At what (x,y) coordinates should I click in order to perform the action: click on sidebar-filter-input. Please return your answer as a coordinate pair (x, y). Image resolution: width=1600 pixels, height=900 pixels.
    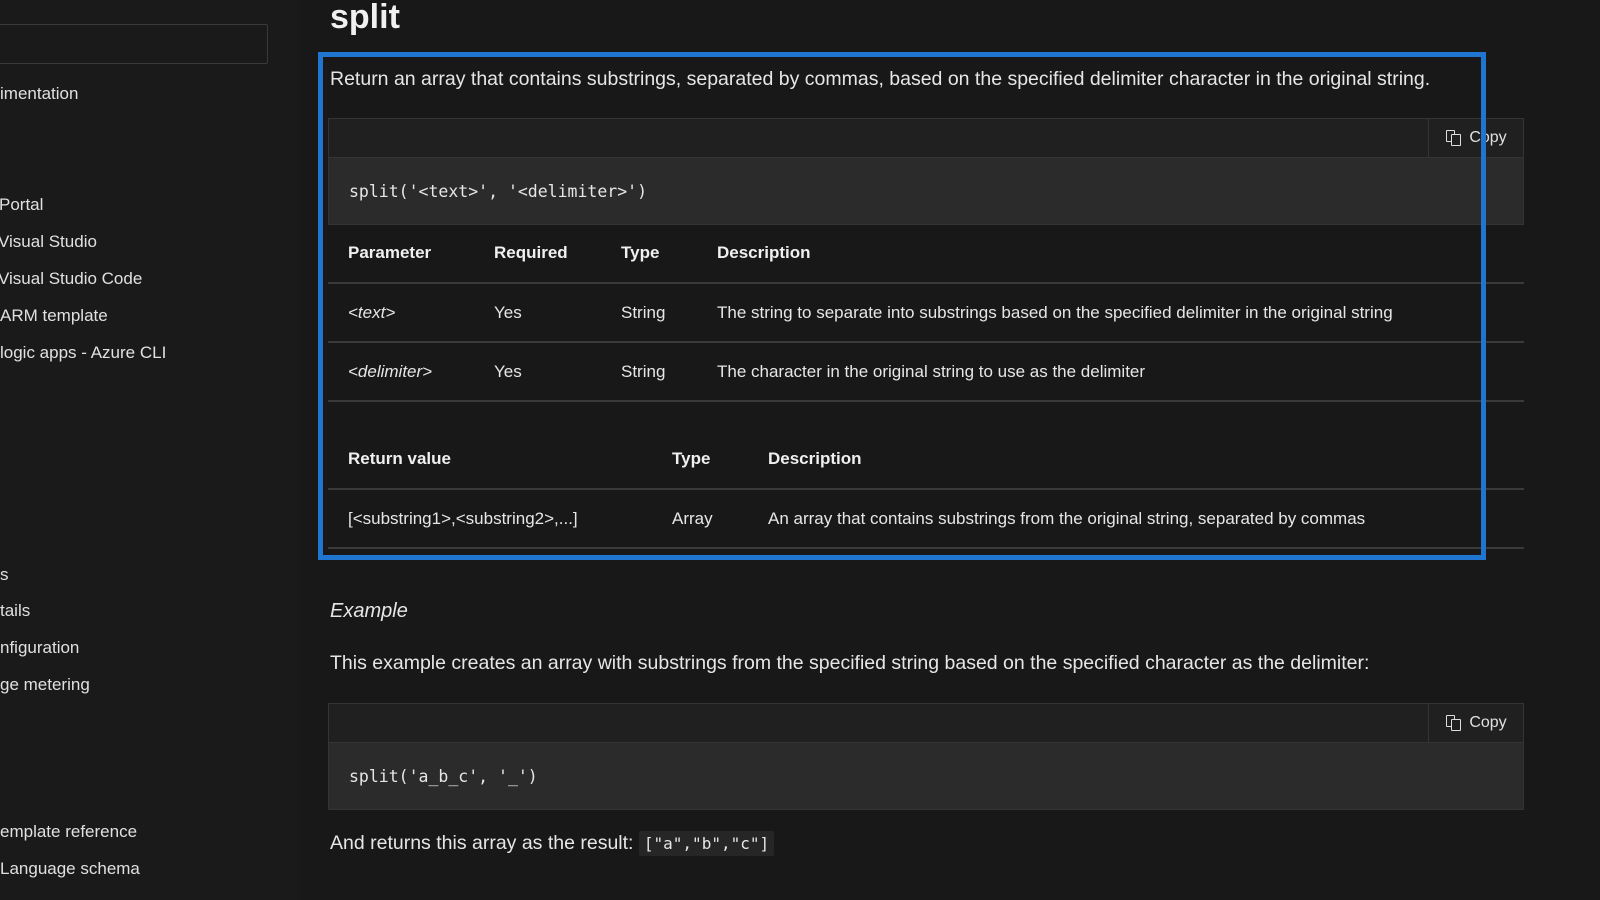
    Looking at the image, I should click on (134, 44).